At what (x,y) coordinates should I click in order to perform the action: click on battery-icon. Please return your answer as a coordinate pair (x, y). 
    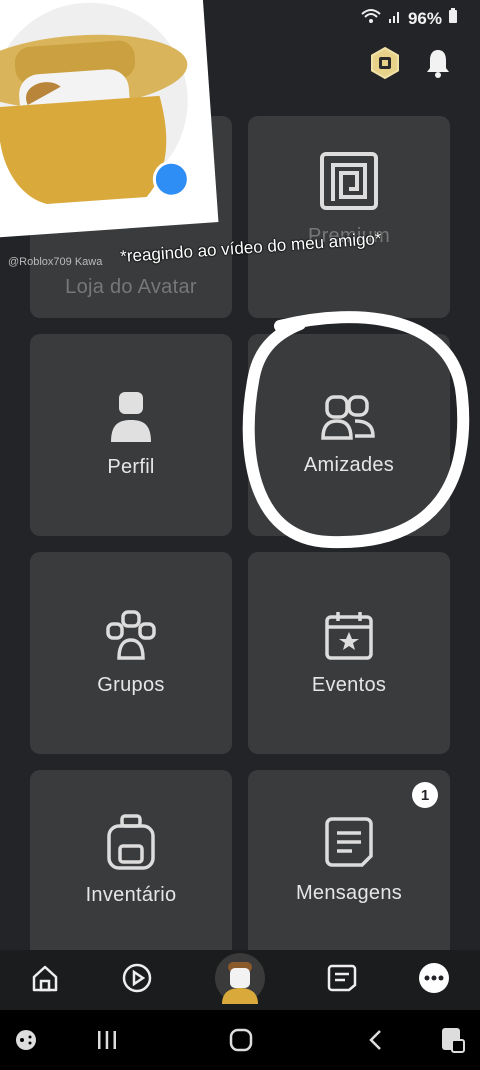
    Looking at the image, I should click on (453, 18).